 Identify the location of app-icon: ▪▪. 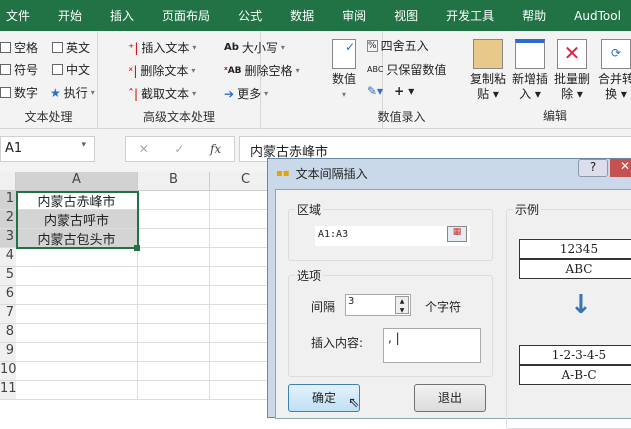
(283, 173).